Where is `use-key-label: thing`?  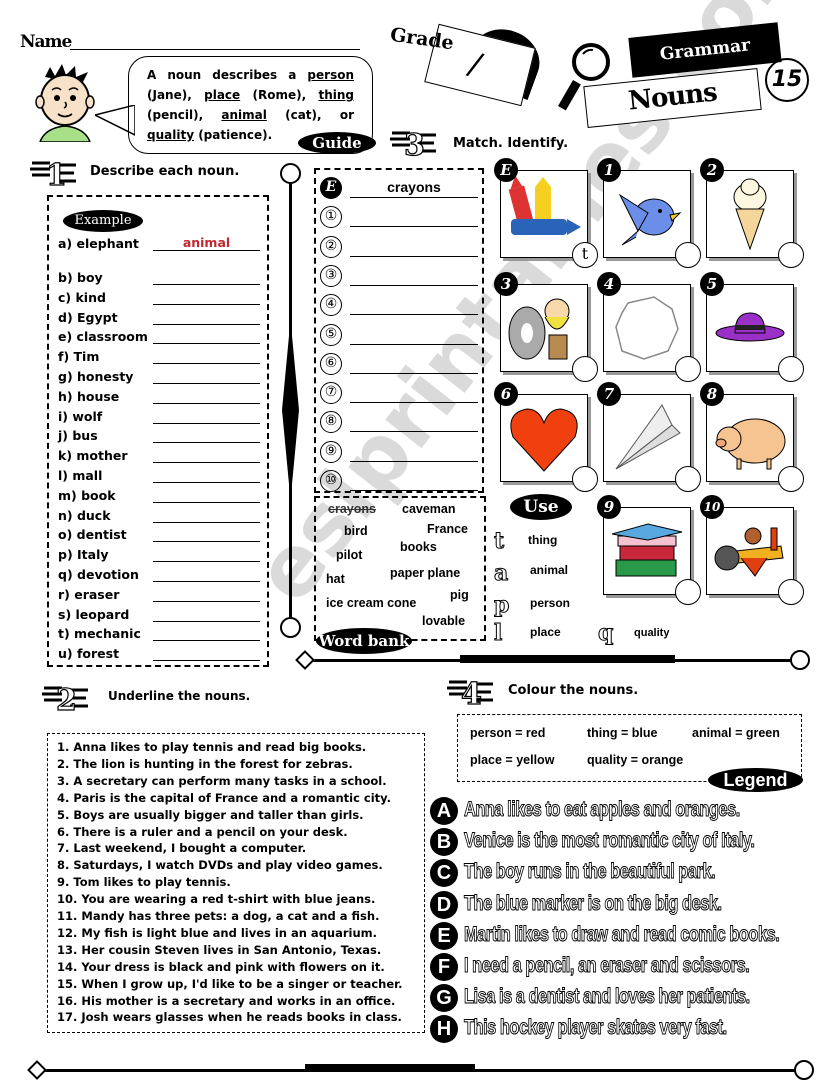
use-key-label: thing is located at coordinates (543, 540).